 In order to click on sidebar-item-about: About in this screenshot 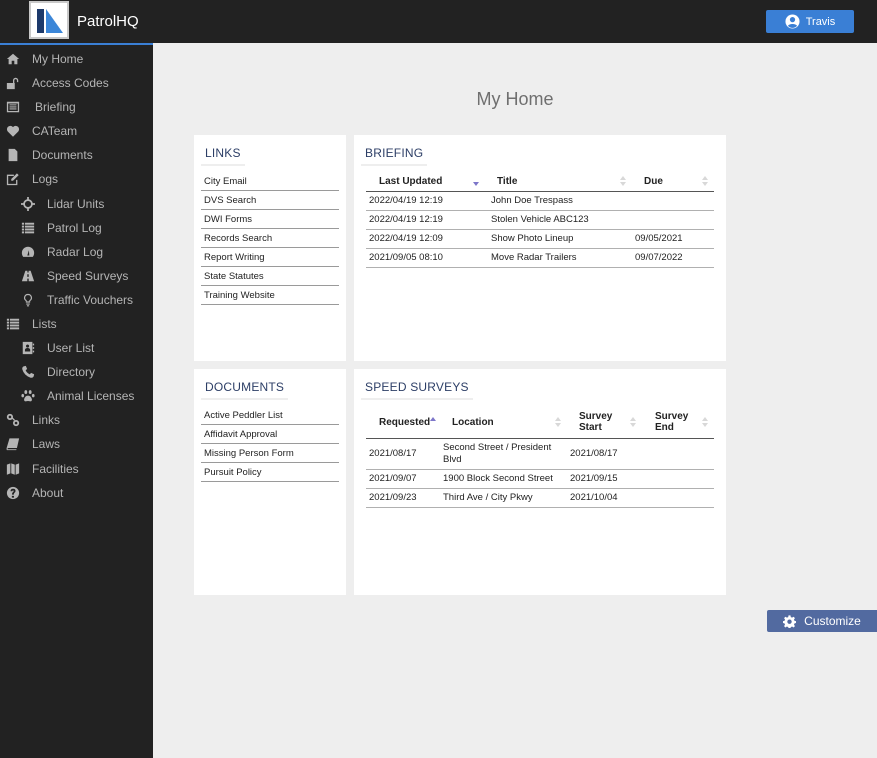, I will do `click(76, 493)`.